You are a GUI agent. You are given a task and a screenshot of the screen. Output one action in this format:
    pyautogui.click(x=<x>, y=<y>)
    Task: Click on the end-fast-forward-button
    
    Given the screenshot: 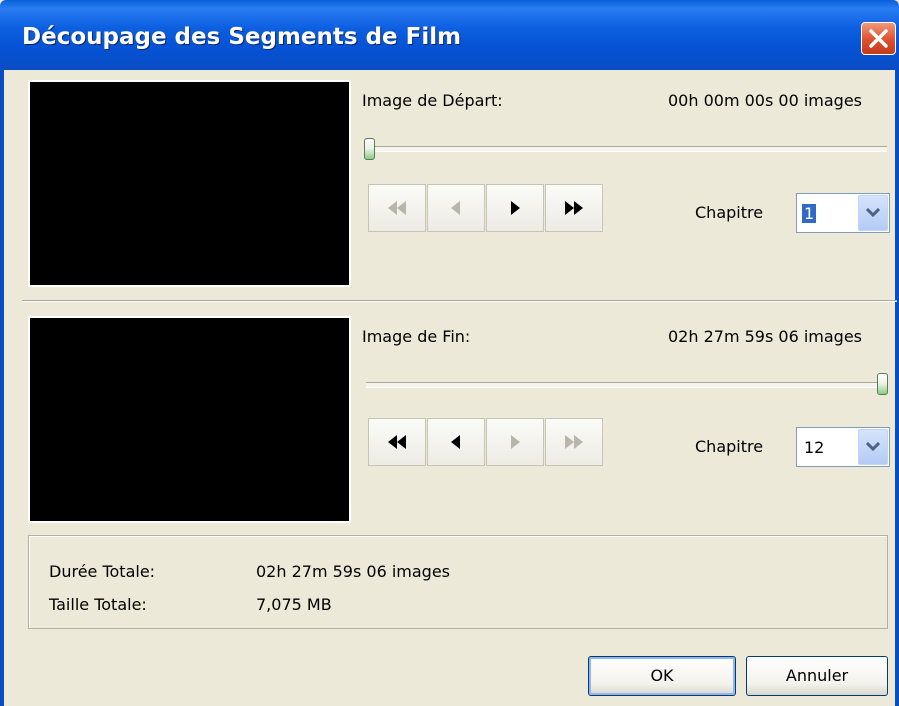 What is the action you would take?
    pyautogui.click(x=574, y=442)
    